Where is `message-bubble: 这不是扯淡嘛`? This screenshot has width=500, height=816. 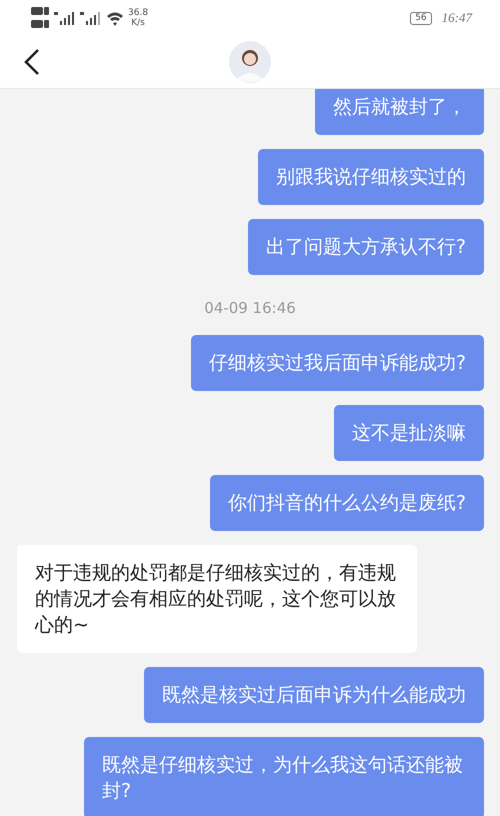 message-bubble: 这不是扯淡嘛 is located at coordinates (409, 433).